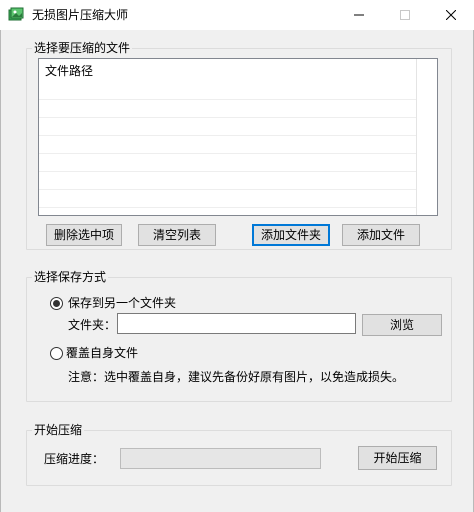 This screenshot has width=474, height=512. I want to click on minimize-icon, so click(359, 15).